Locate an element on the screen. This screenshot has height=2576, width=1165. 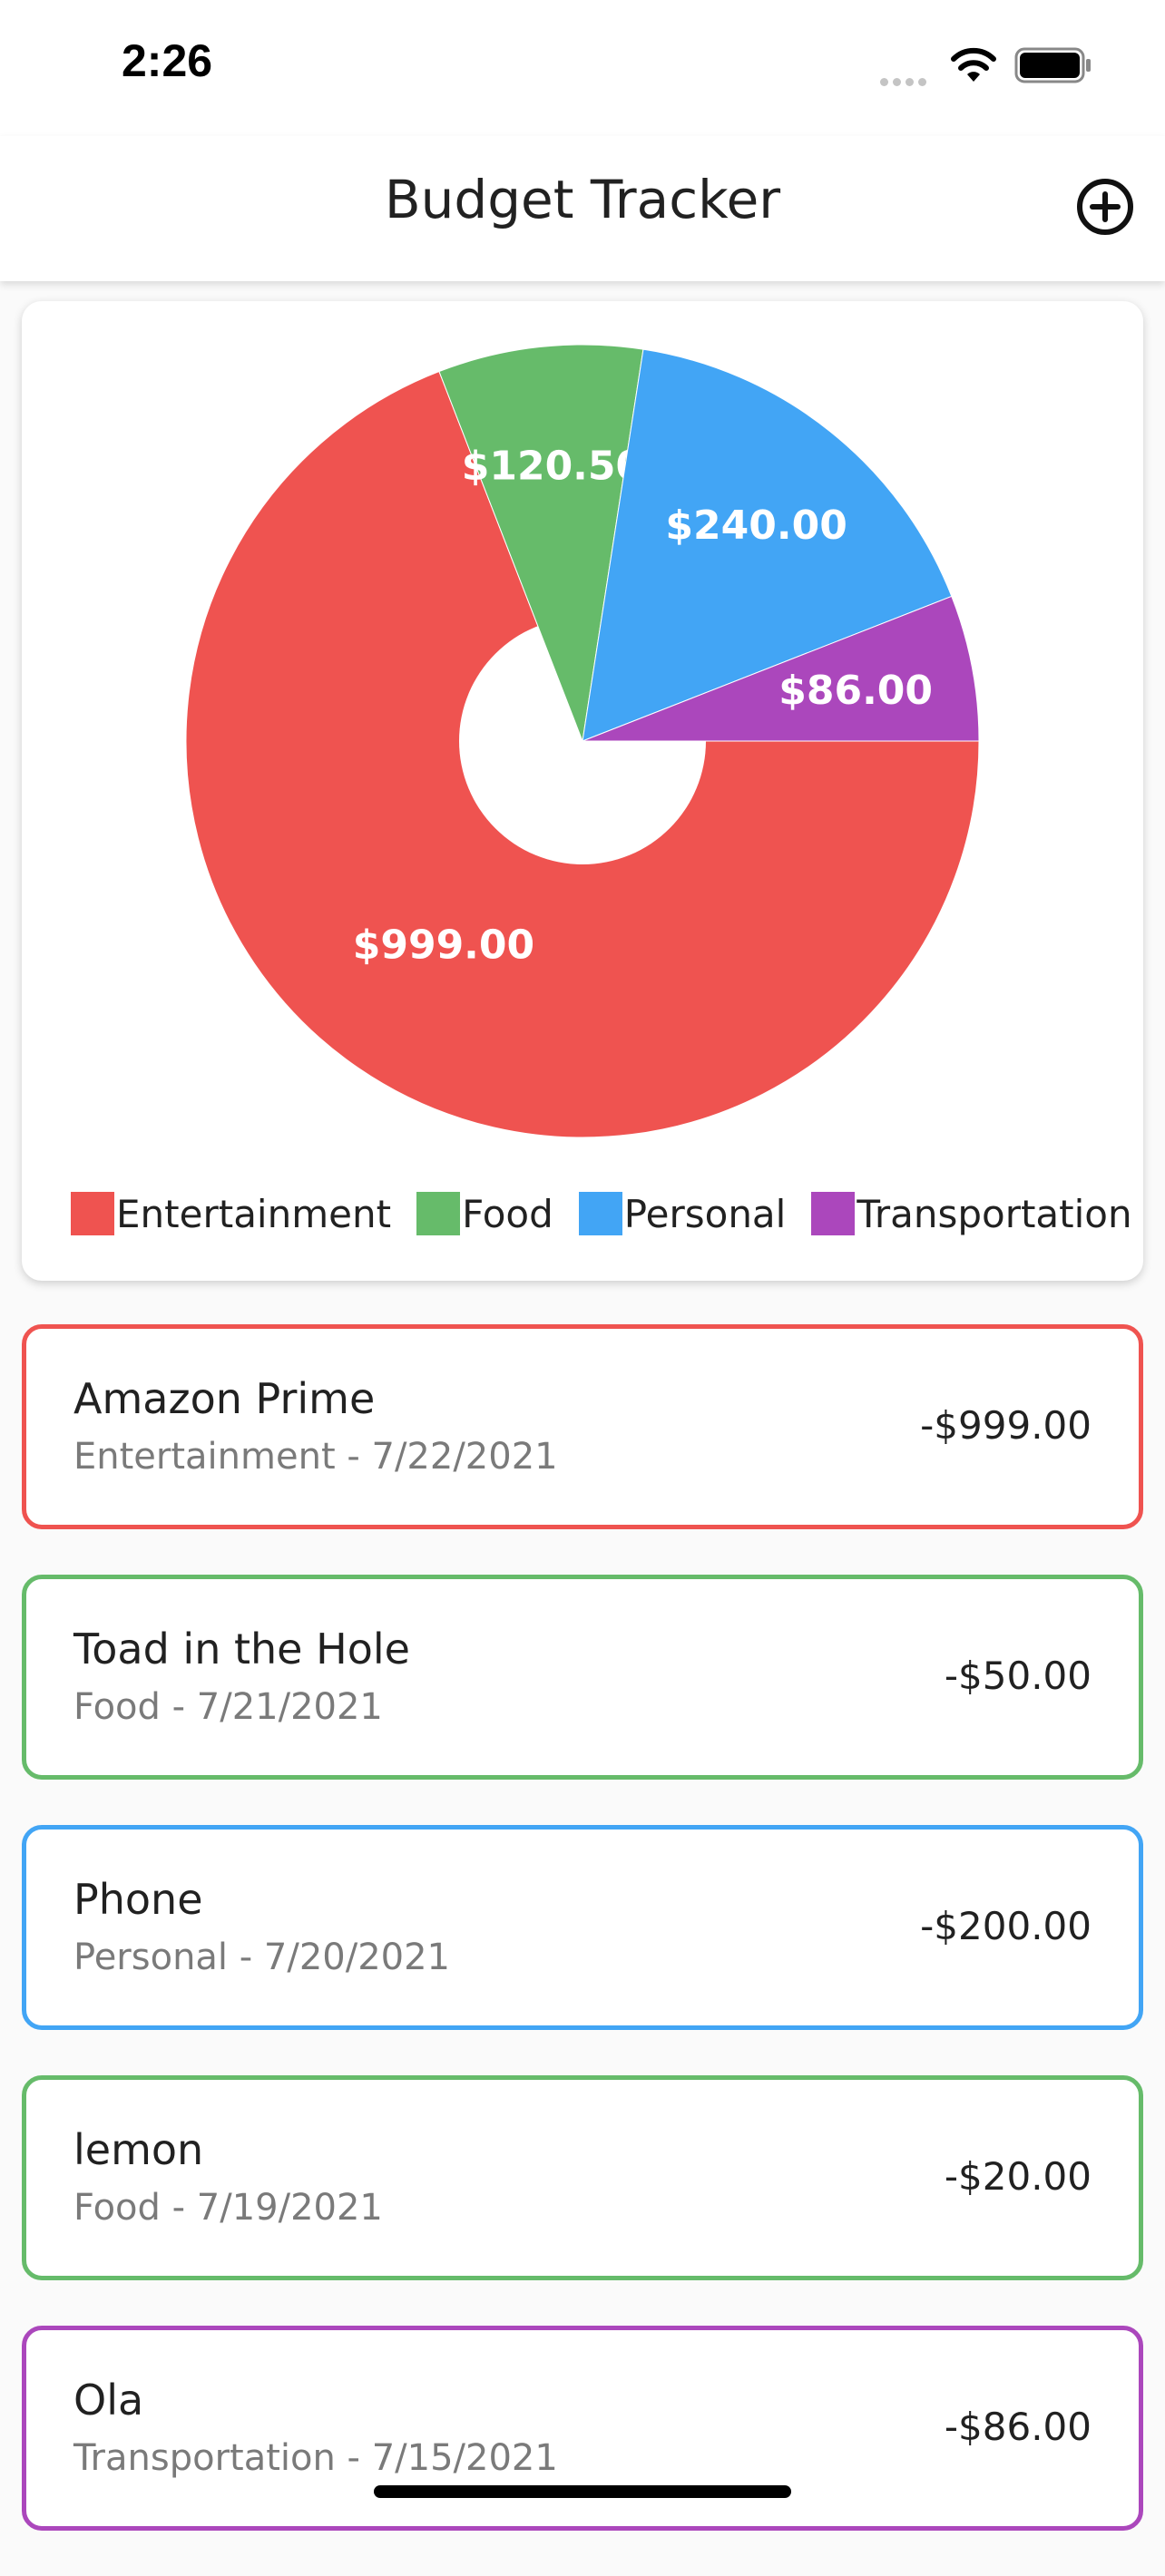
transaction-amount: -$86.00 is located at coordinates (1018, 2427).